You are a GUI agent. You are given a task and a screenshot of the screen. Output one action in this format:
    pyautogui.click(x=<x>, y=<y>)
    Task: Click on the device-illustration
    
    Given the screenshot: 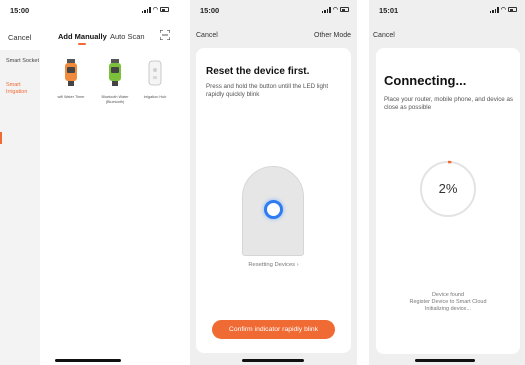 What is the action you would take?
    pyautogui.click(x=273, y=211)
    